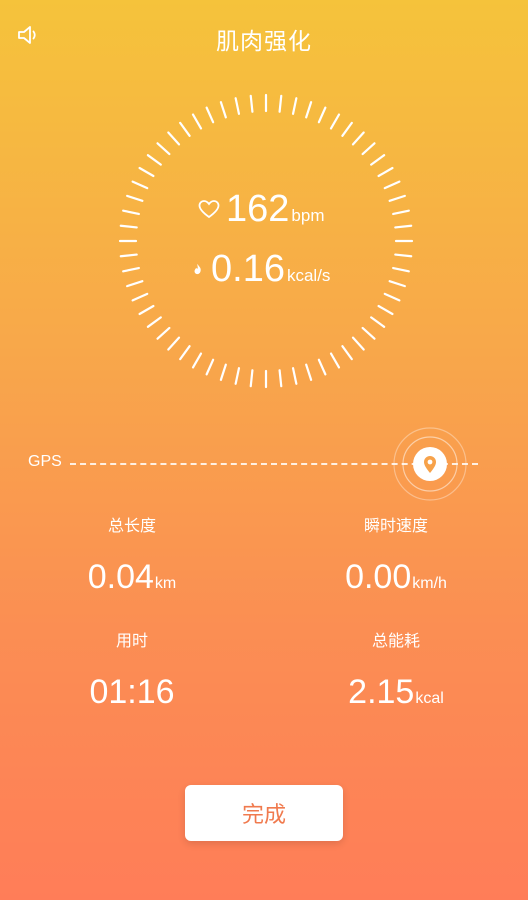 This screenshot has height=900, width=528. What do you see at coordinates (429, 583) in the screenshot?
I see `speed-unit: km/h` at bounding box center [429, 583].